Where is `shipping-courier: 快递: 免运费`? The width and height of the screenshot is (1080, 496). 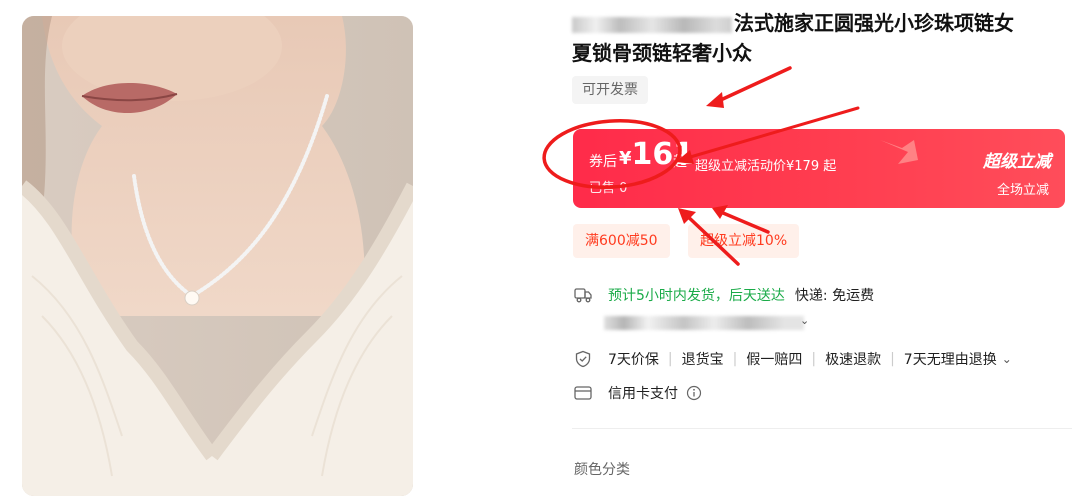
shipping-courier: 快递: 免运费 is located at coordinates (834, 296).